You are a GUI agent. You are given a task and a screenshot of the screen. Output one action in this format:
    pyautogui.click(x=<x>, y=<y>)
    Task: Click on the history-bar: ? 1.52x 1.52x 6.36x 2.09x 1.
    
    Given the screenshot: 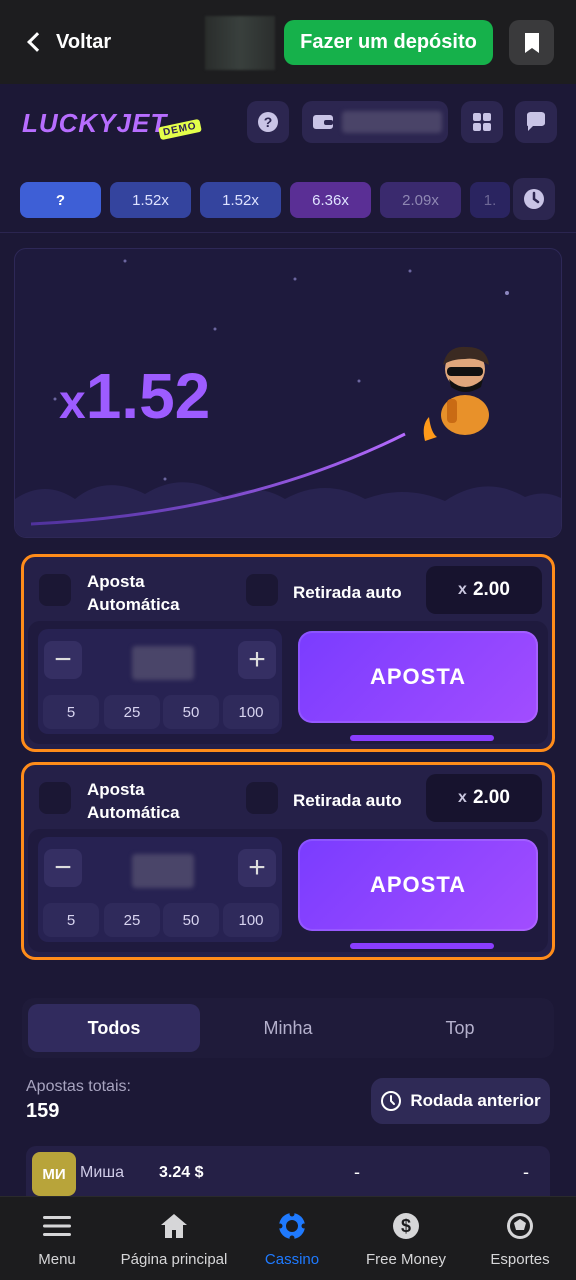 What is the action you would take?
    pyautogui.click(x=265, y=200)
    